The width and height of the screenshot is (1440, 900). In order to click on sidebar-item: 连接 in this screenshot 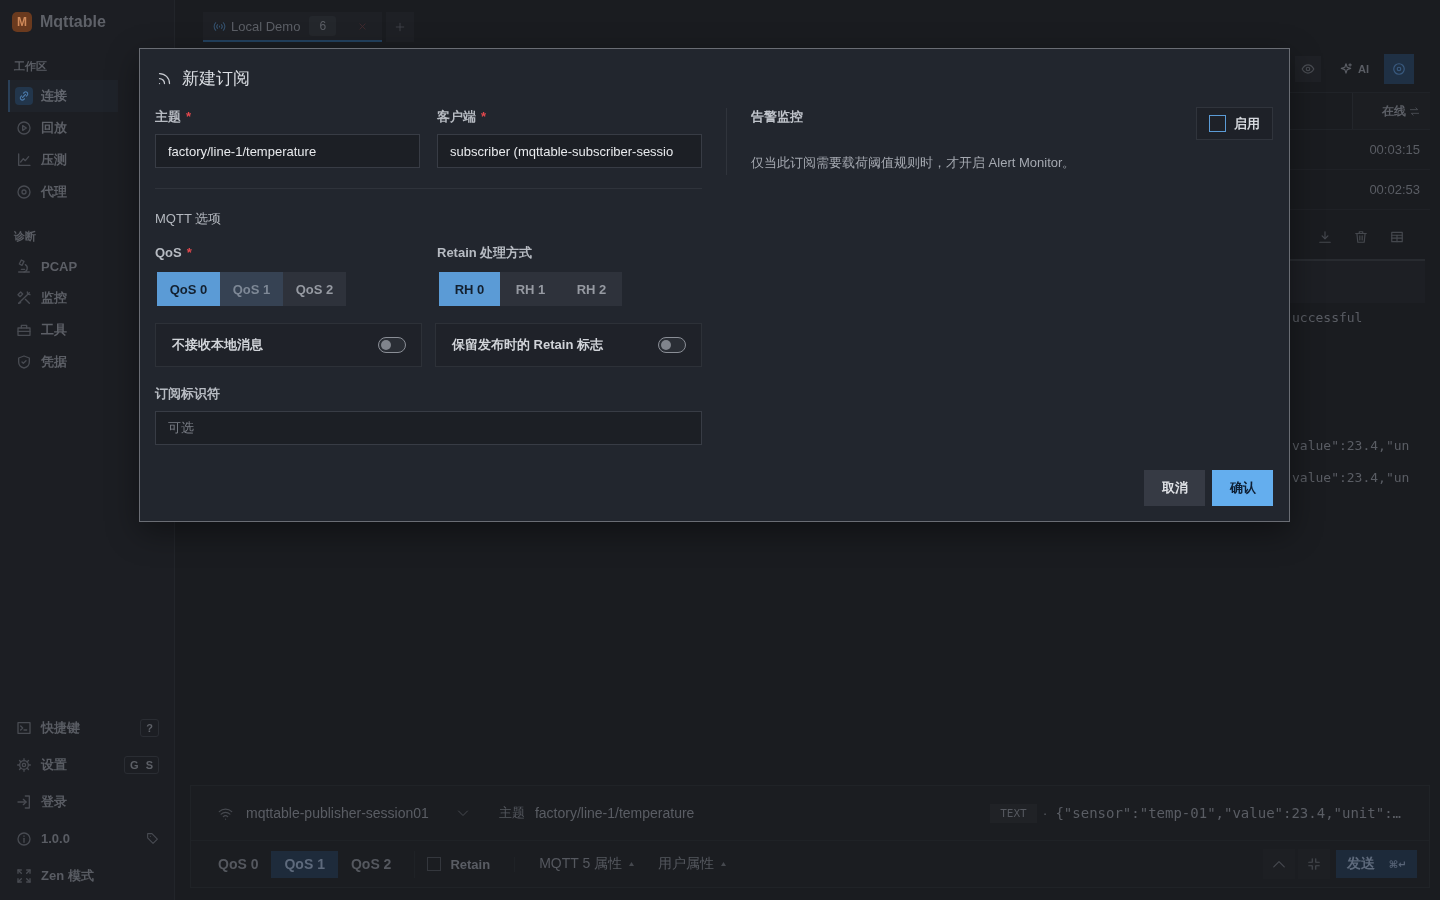, I will do `click(63, 96)`.